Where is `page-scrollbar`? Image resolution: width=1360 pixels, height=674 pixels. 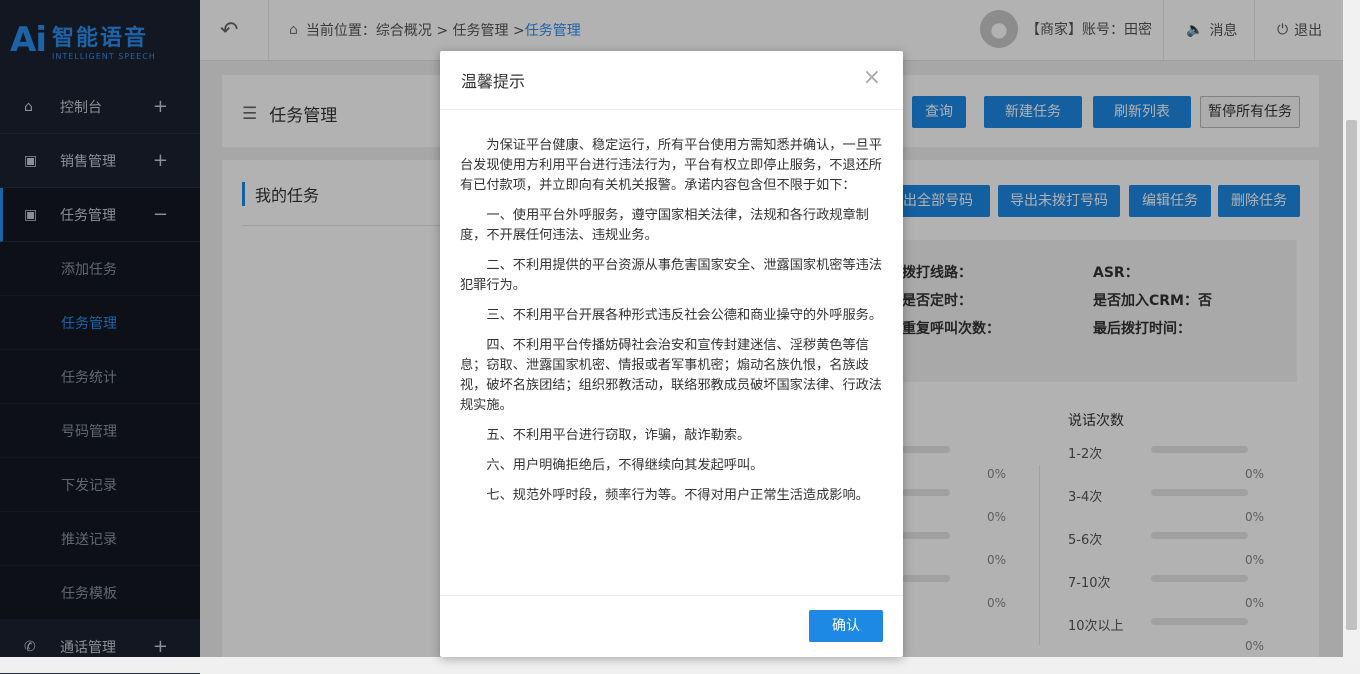
page-scrollbar is located at coordinates (1351, 328).